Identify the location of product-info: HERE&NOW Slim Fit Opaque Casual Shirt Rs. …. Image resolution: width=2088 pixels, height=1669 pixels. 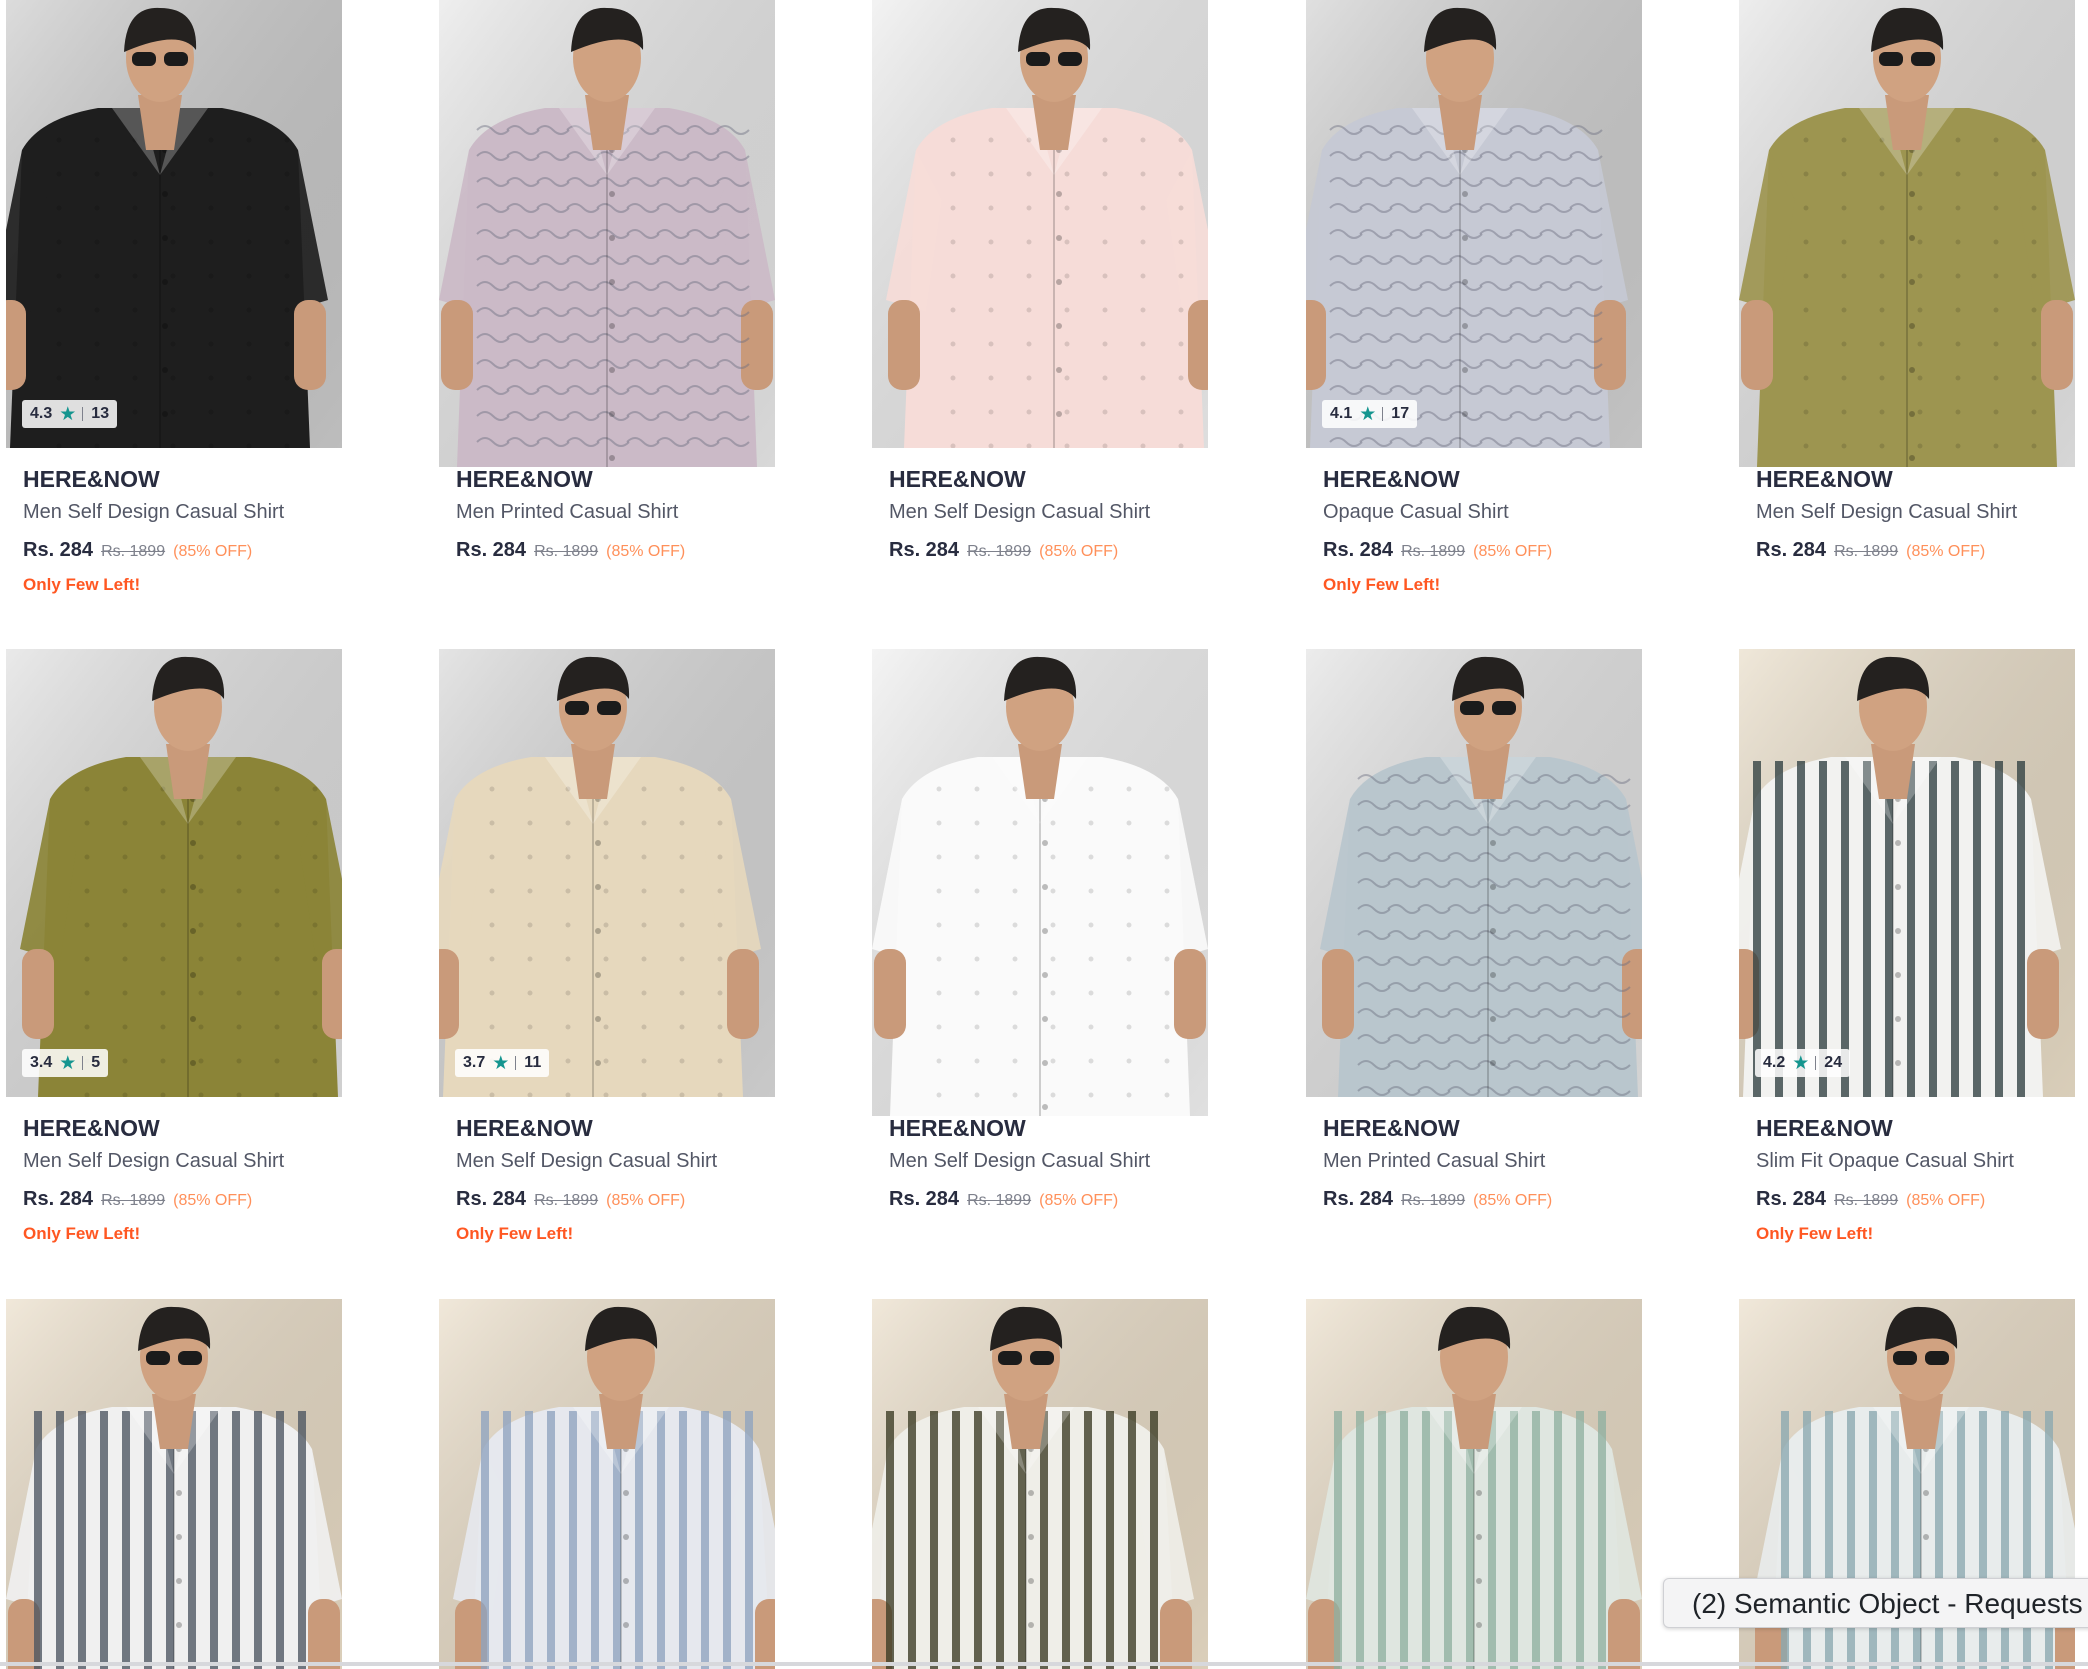
(1916, 1179).